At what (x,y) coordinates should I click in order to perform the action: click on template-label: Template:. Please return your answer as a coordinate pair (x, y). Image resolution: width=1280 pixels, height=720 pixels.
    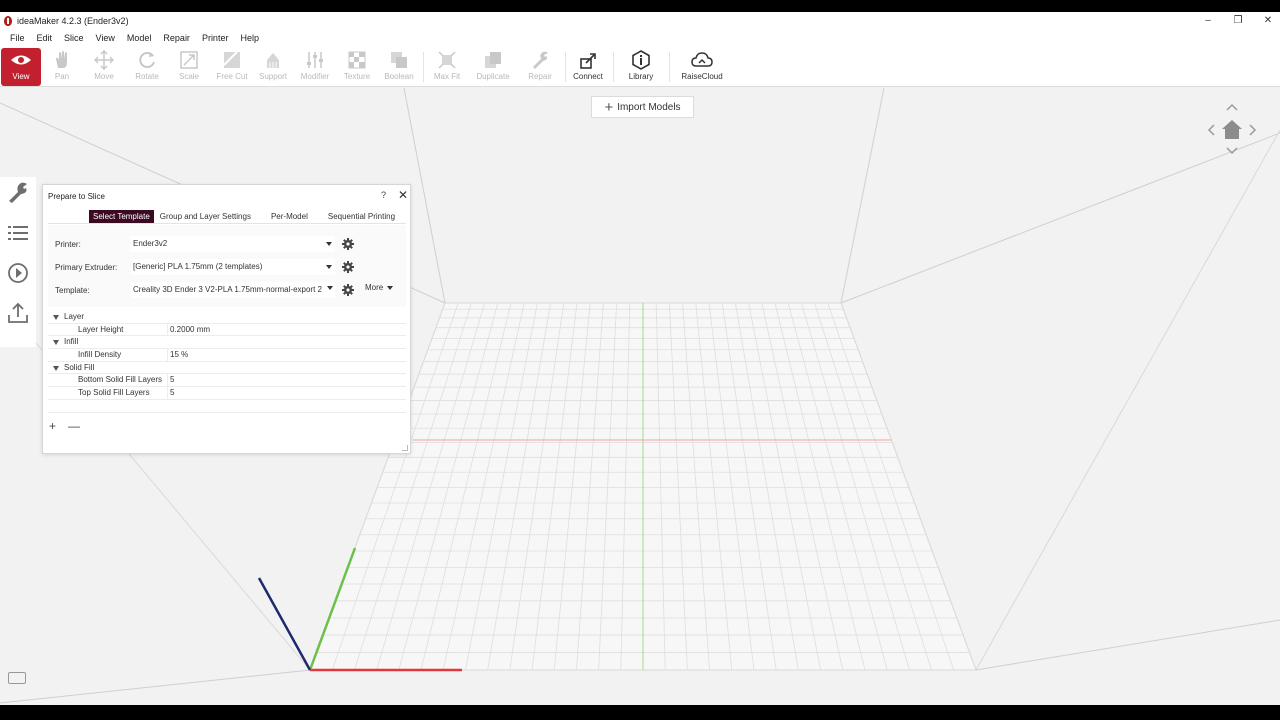
    Looking at the image, I should click on (72, 290).